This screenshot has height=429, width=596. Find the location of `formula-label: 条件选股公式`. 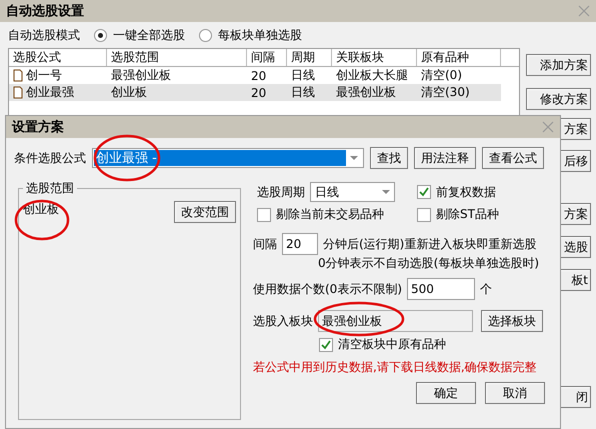

formula-label: 条件选股公式 is located at coordinates (50, 158).